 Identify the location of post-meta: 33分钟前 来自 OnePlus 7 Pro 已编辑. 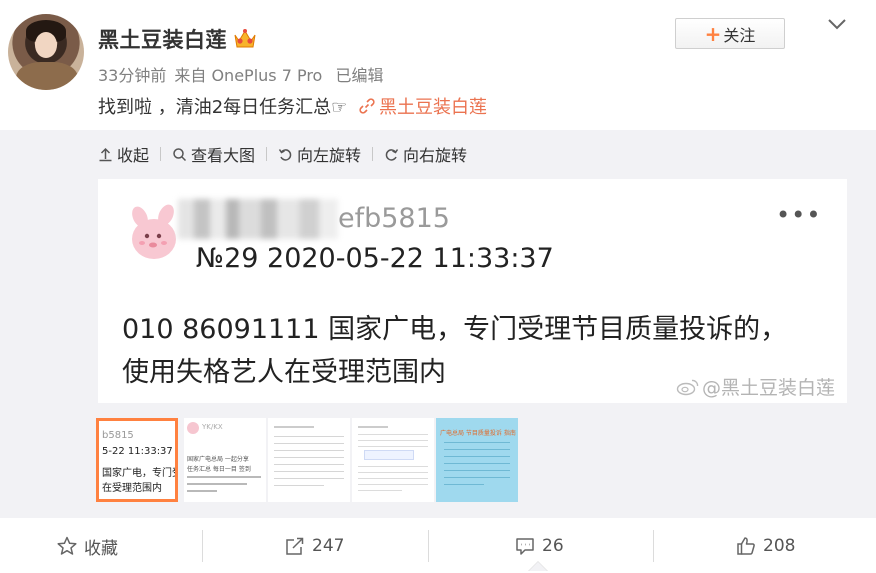
(244, 74).